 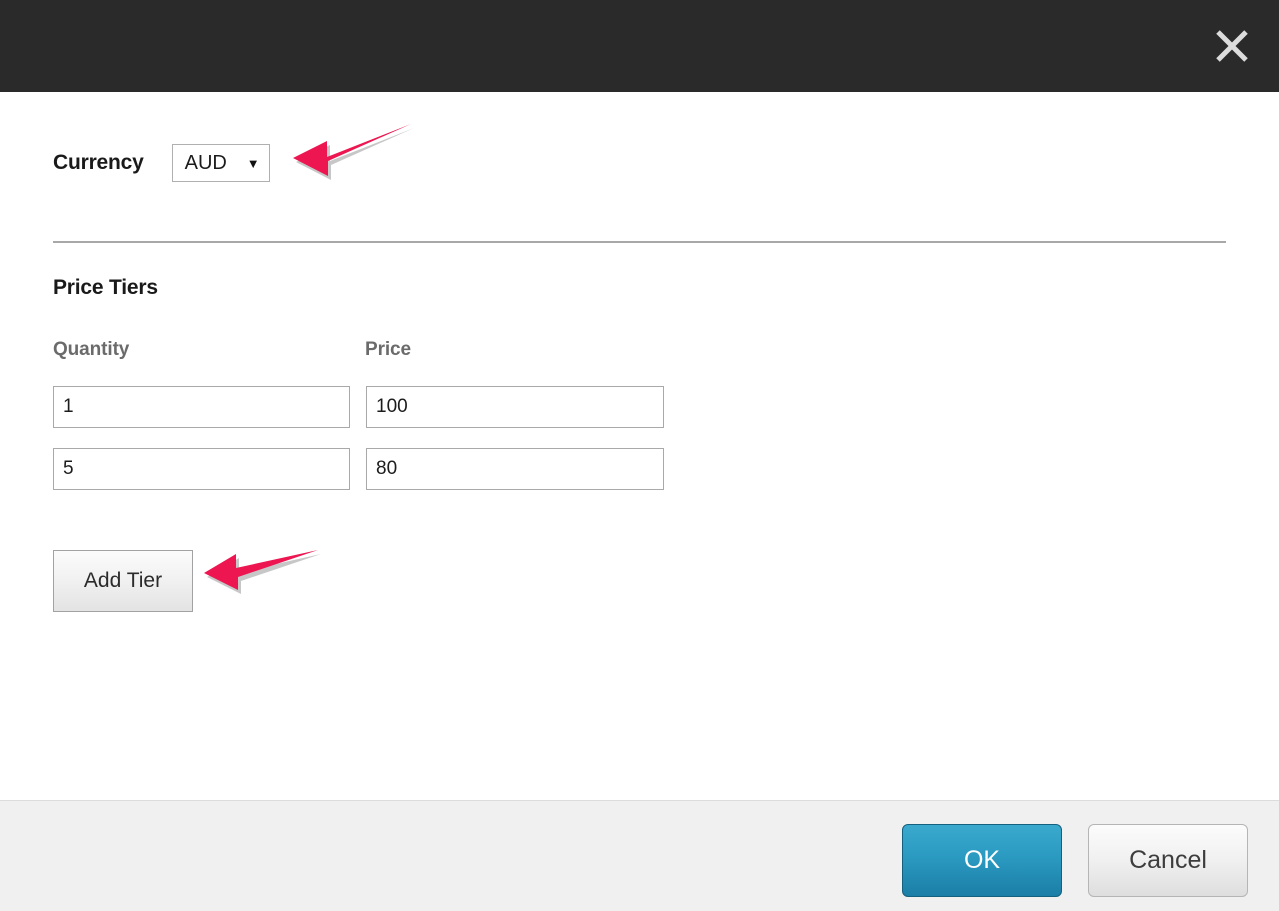 I want to click on chevron-down-icon: ▼, so click(x=253, y=163).